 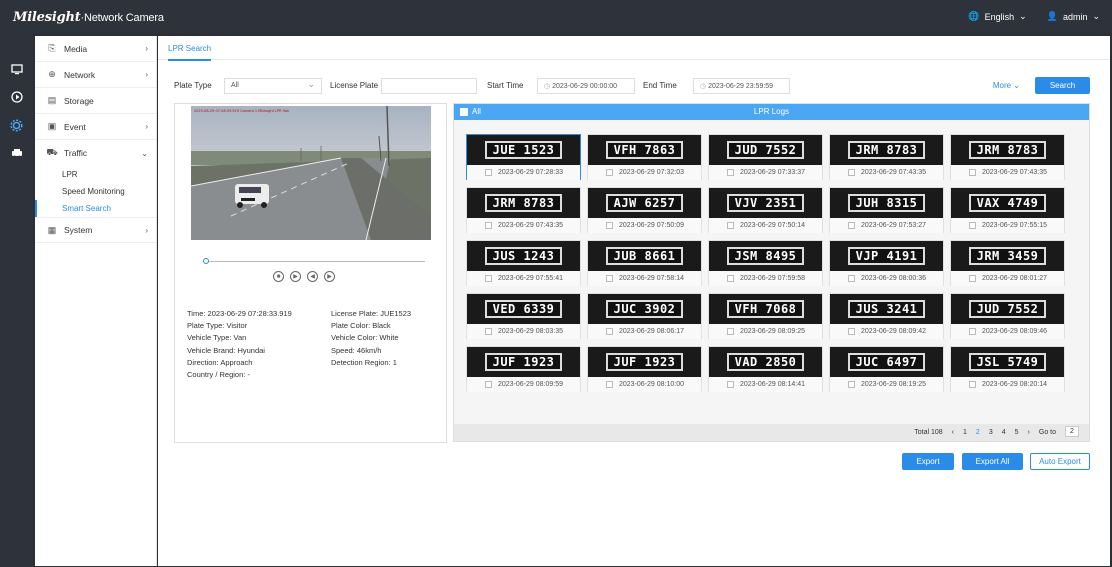 What do you see at coordinates (997, 16) in the screenshot?
I see `language-selector: 🌐 English ⌄` at bounding box center [997, 16].